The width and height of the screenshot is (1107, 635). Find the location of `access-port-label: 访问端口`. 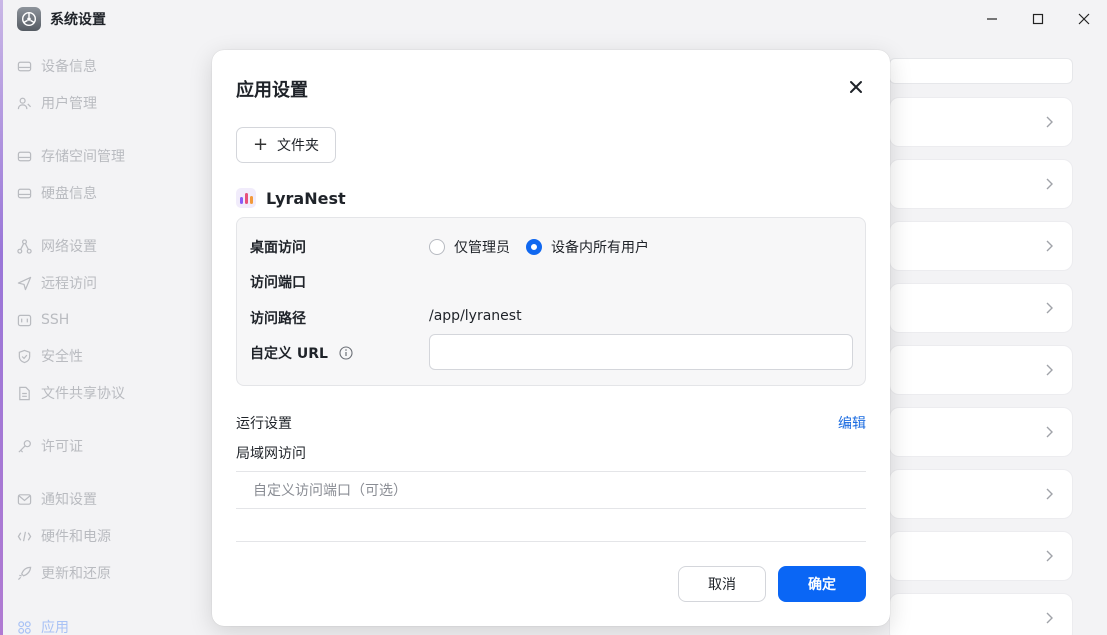

access-port-label: 访问端口 is located at coordinates (278, 283).